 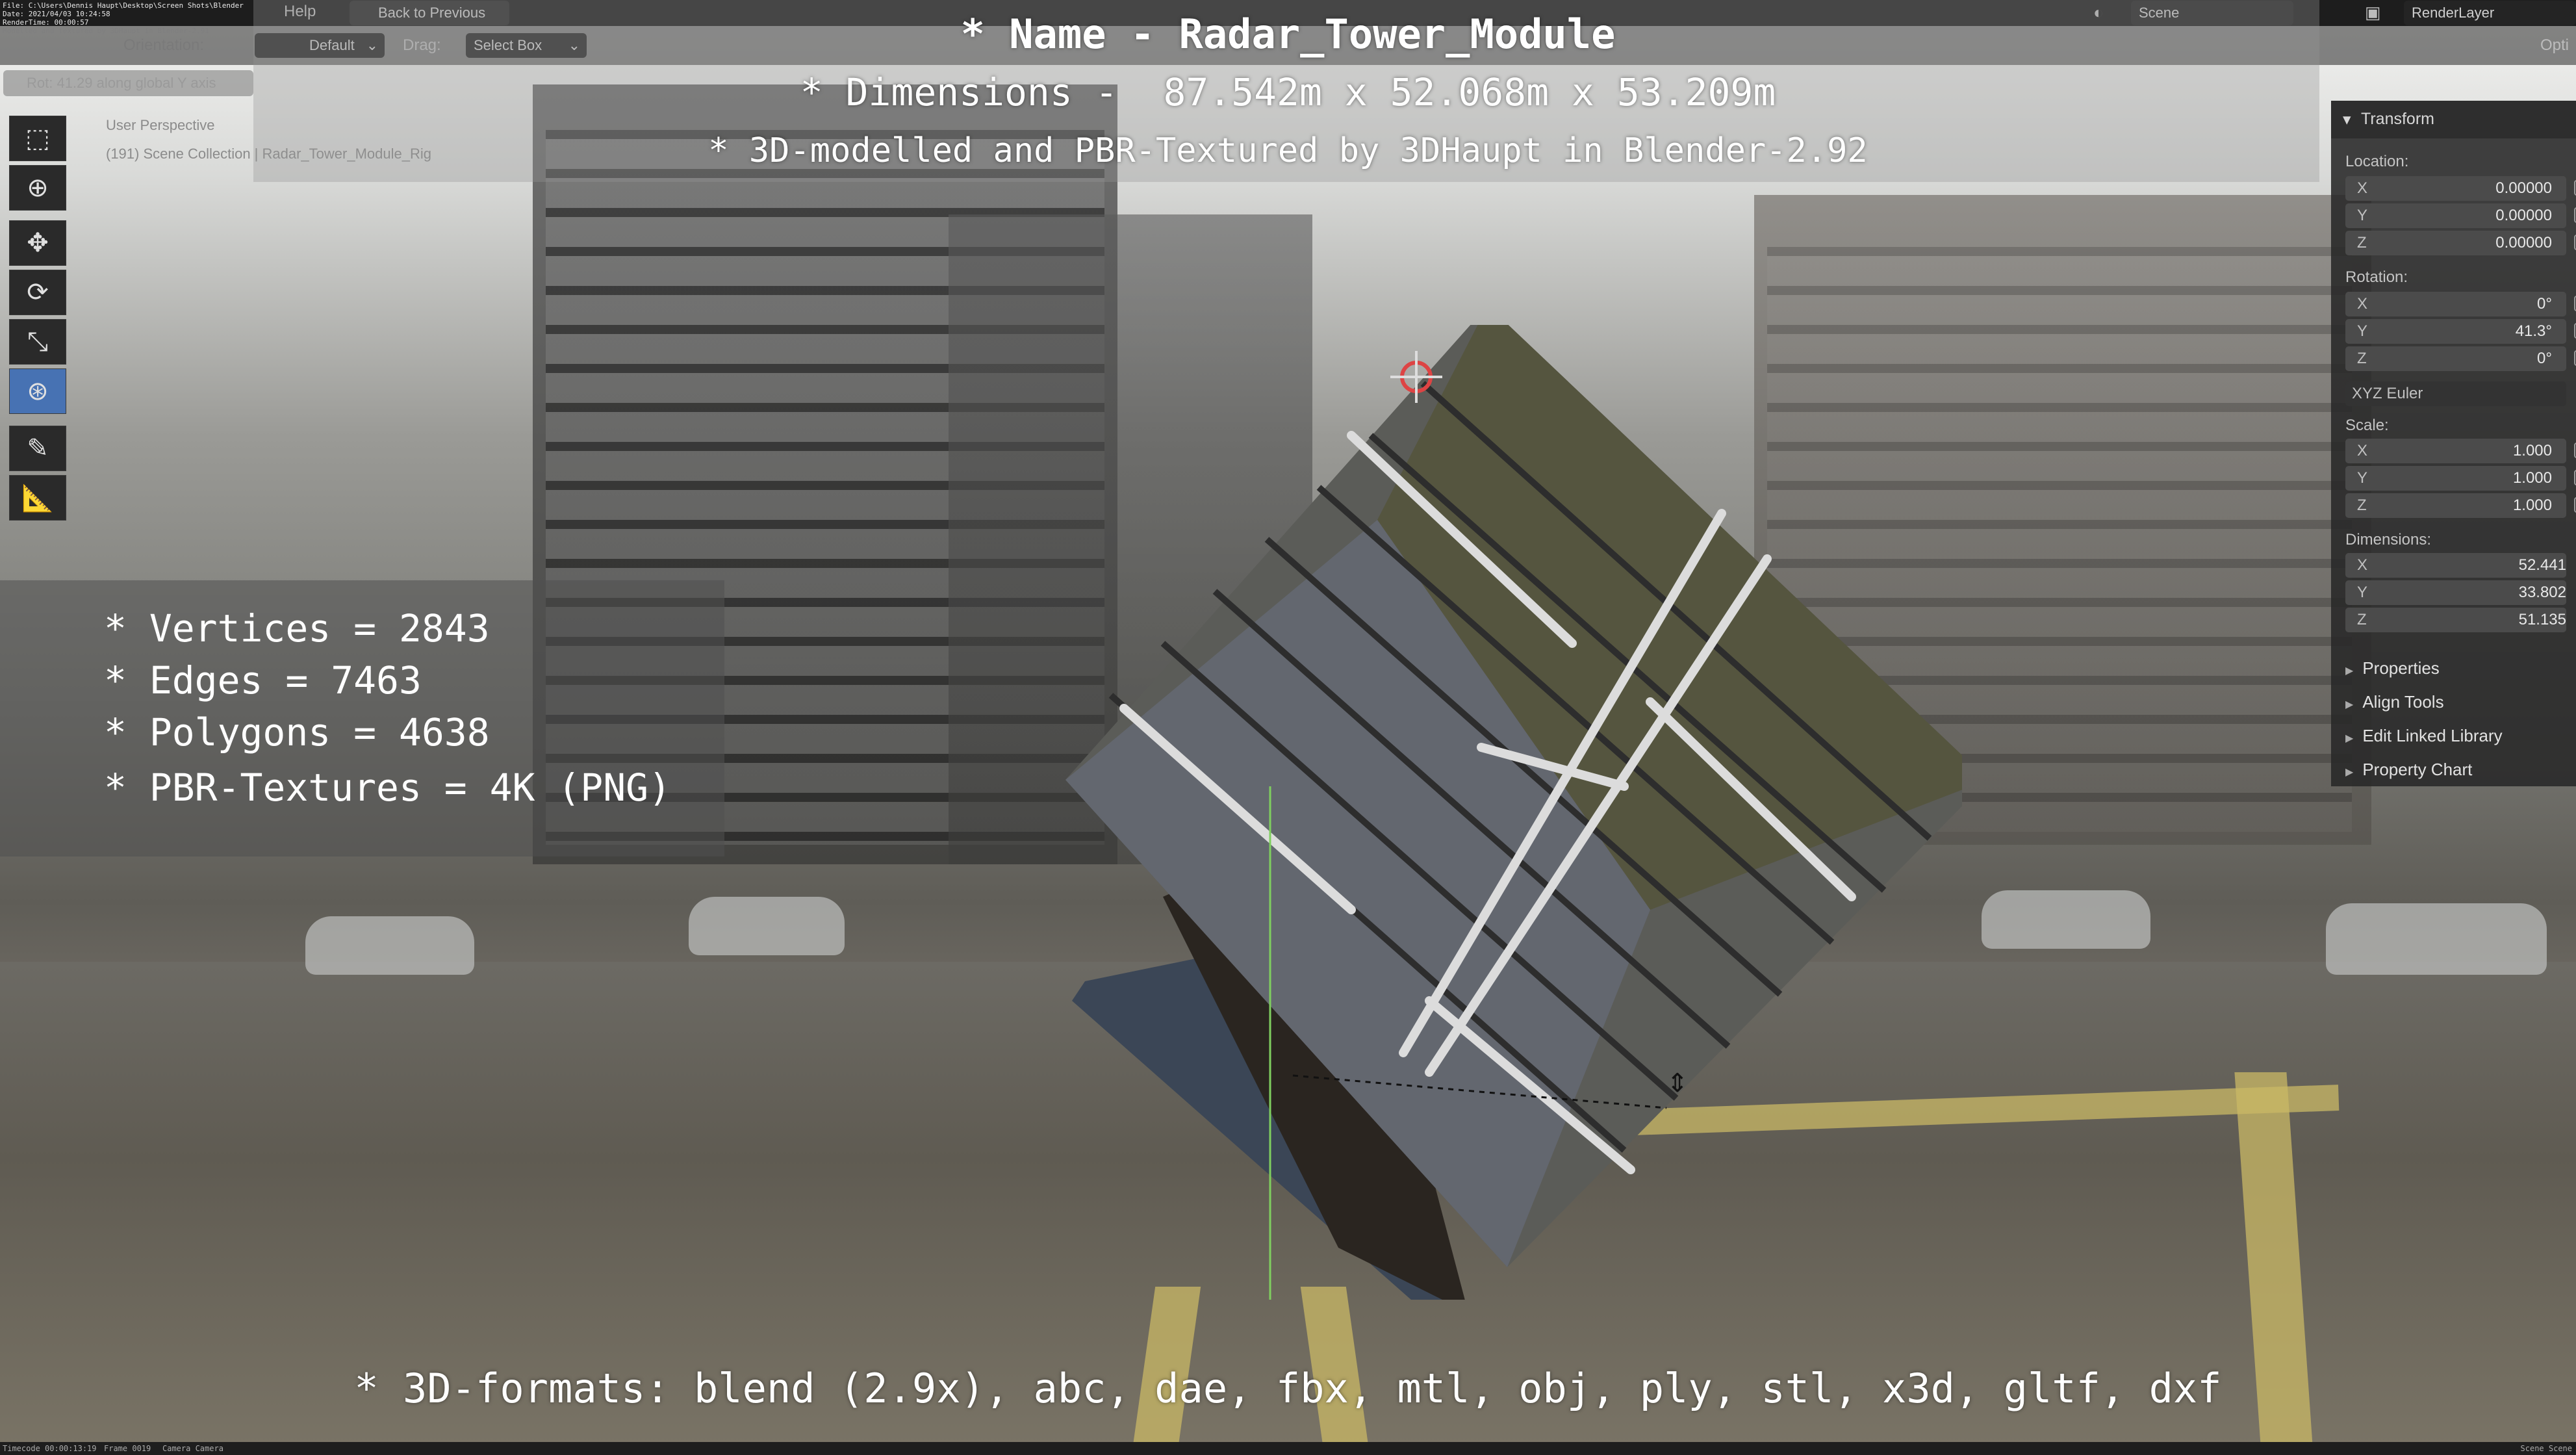 I want to click on model-name-caption: * Name - Radar_Tower_Module, so click(x=1288, y=34).